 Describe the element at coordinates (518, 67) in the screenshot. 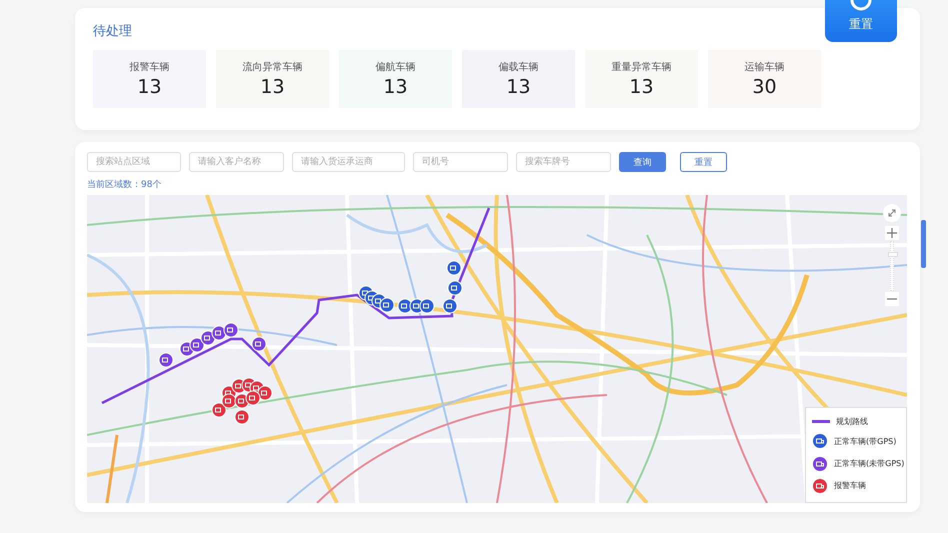

I see `stat-label: 偏载车辆` at that location.